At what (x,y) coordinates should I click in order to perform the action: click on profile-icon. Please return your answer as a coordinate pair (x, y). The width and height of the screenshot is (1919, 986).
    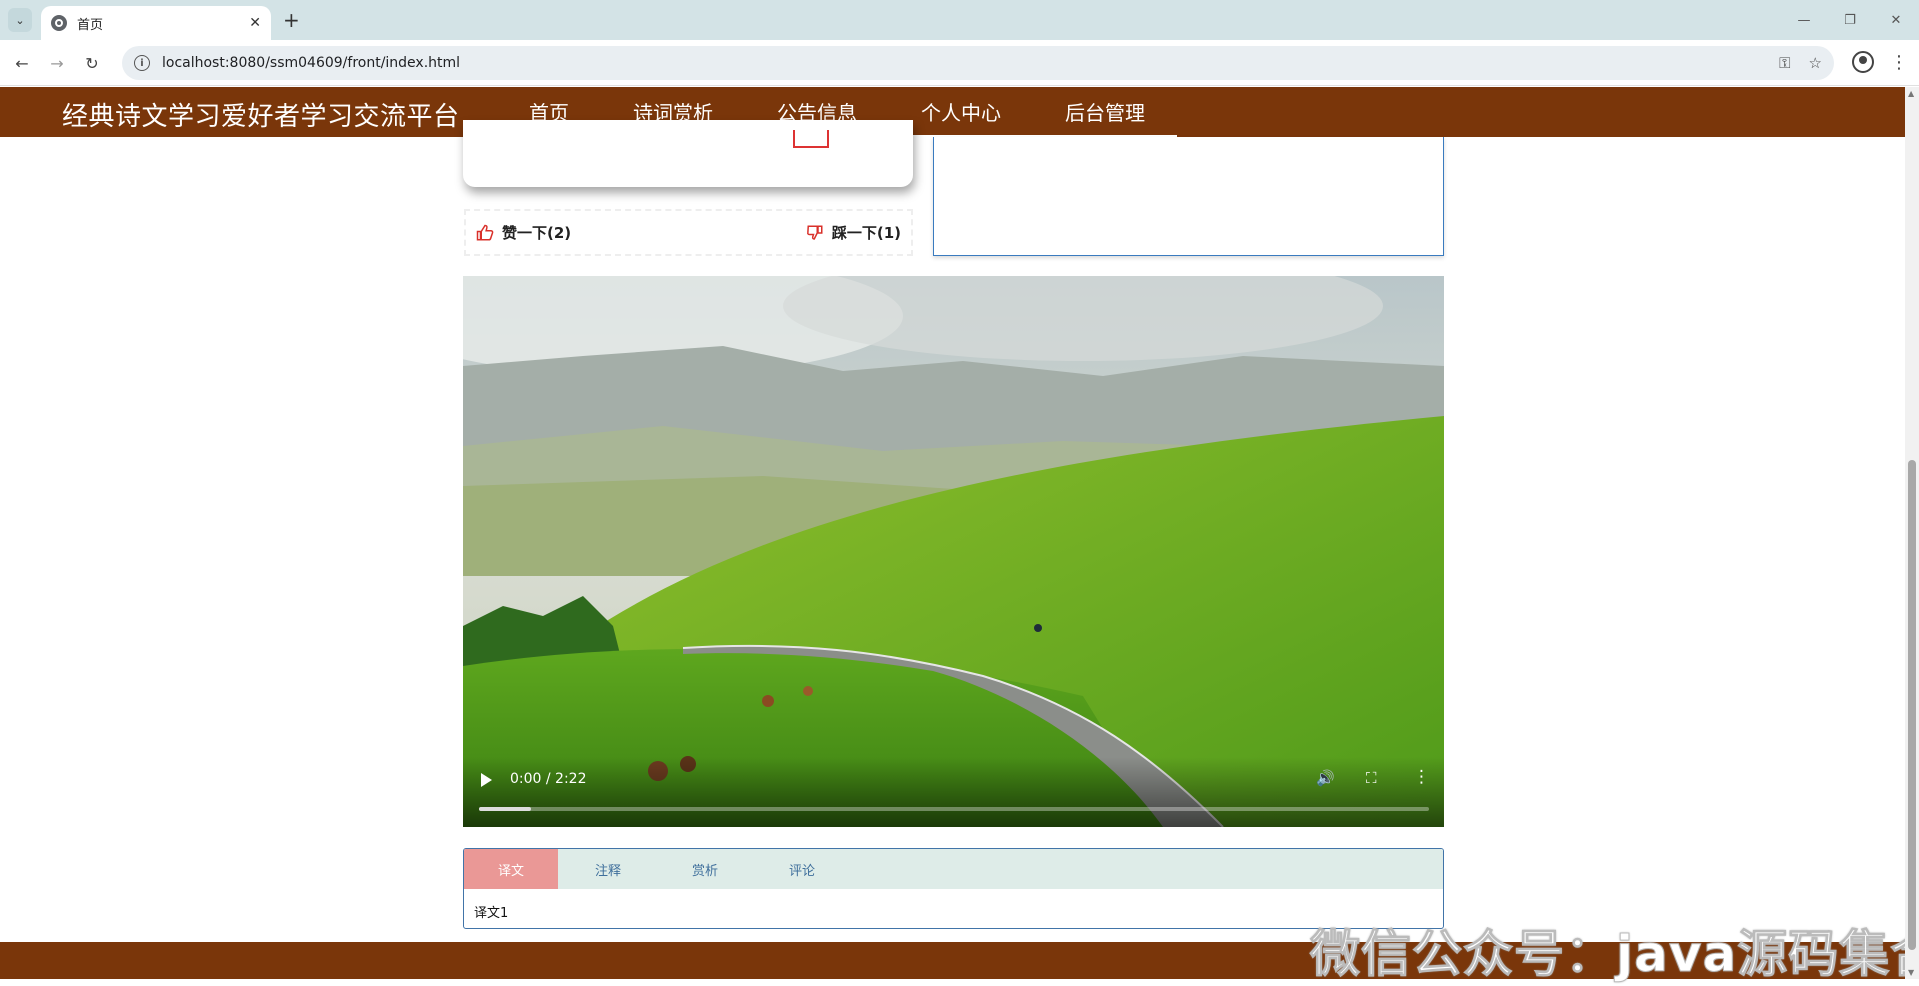
    Looking at the image, I should click on (1863, 62).